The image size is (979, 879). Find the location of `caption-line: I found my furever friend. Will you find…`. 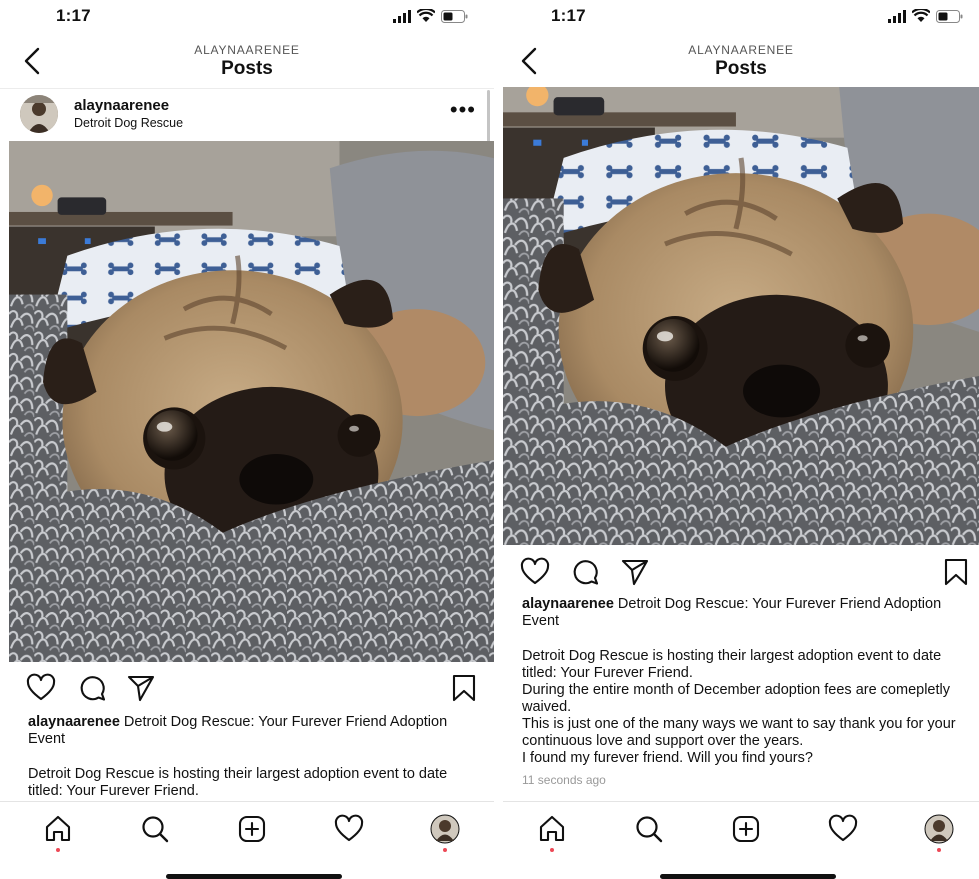

caption-line: I found my furever friend. Will you find… is located at coordinates (667, 758).